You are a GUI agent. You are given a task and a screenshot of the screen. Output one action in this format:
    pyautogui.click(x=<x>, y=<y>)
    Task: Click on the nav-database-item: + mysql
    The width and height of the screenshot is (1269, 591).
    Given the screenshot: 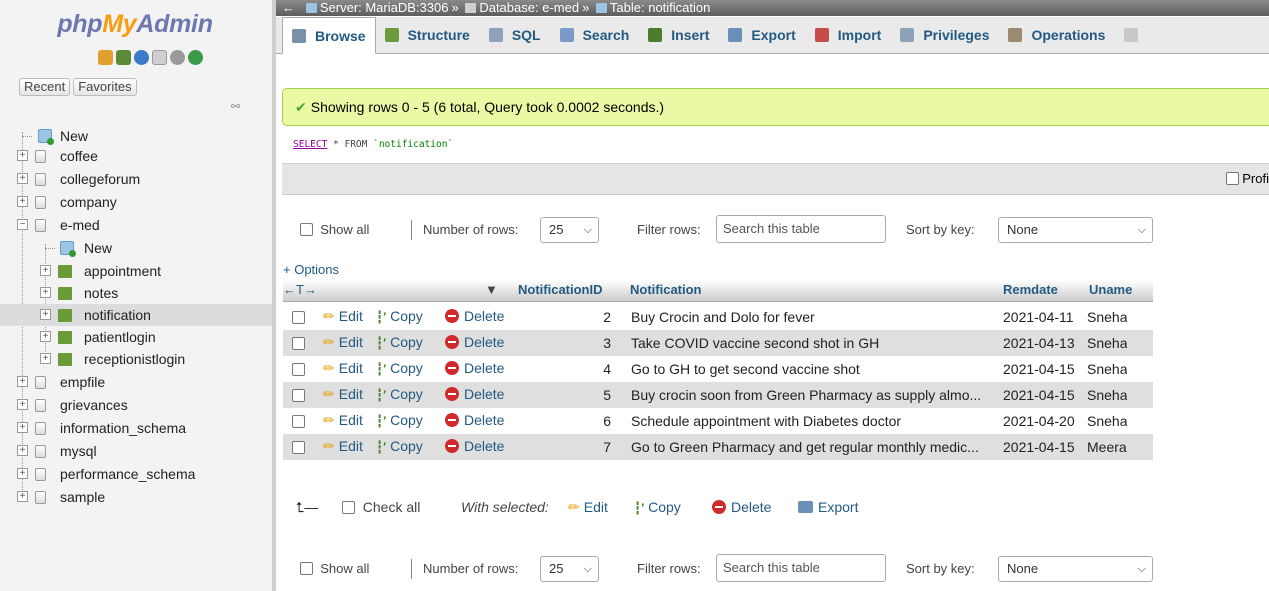 What is the action you would take?
    pyautogui.click(x=136, y=451)
    